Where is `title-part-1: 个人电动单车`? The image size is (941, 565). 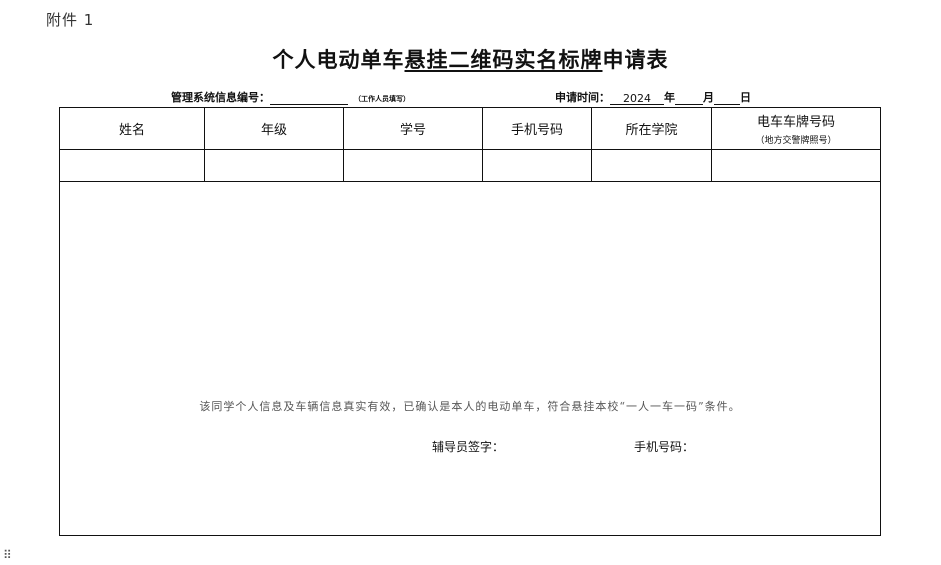 title-part-1: 个人电动单车 is located at coordinates (338, 59).